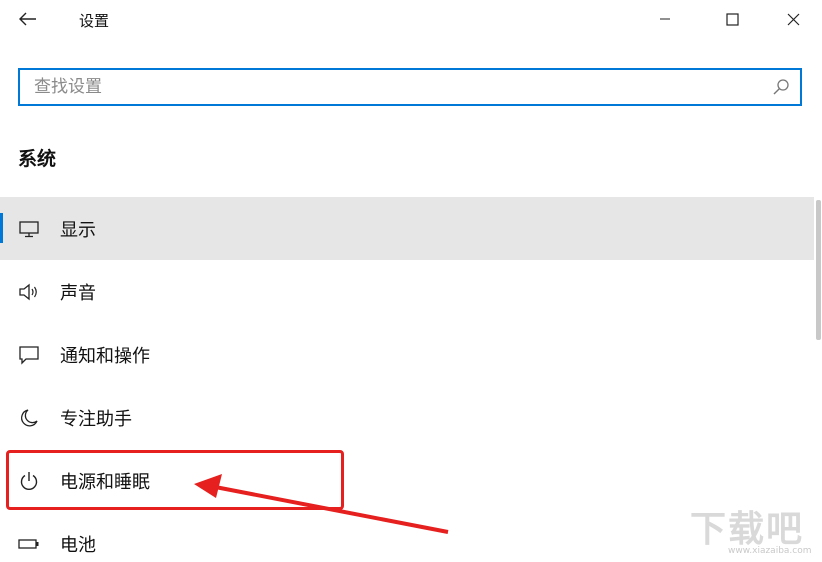 The height and width of the screenshot is (562, 822). I want to click on section-heading: 系统, so click(37, 159).